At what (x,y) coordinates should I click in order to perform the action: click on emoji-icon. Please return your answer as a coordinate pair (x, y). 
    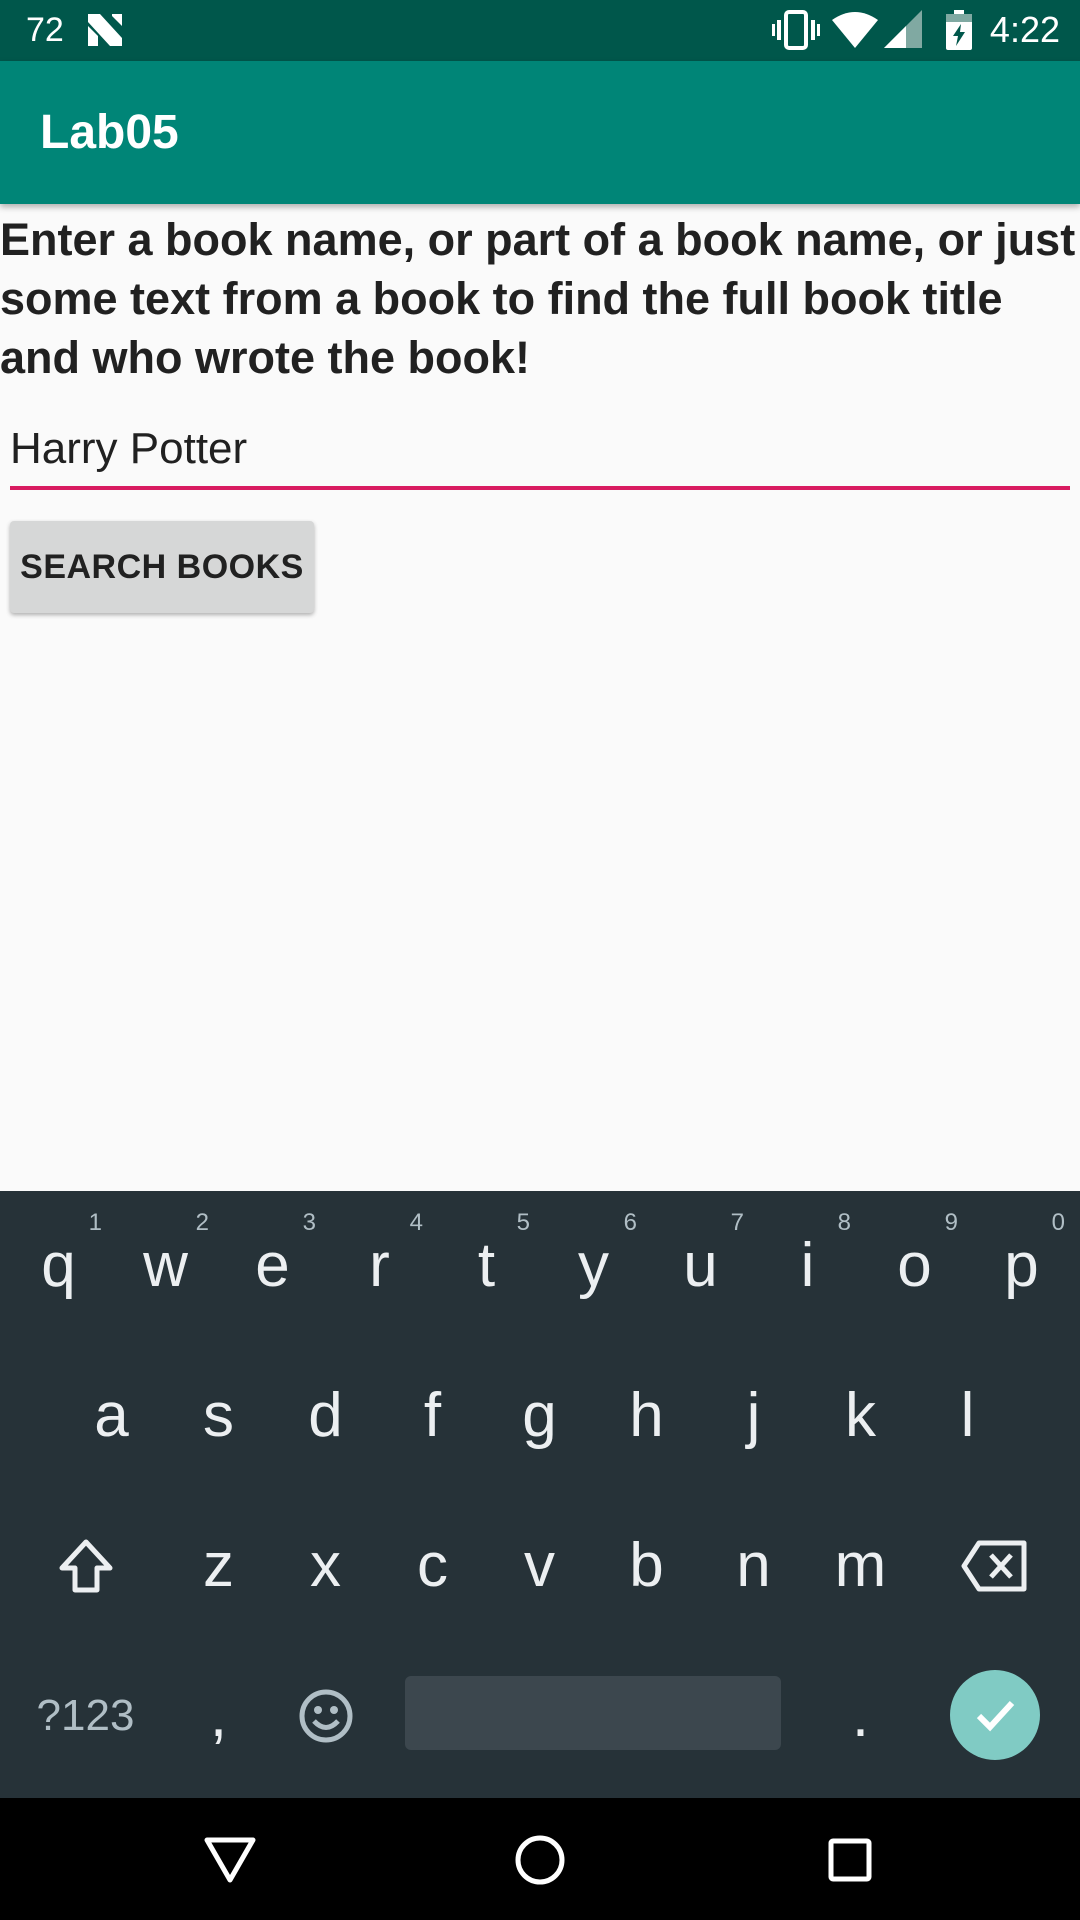
    Looking at the image, I should click on (325, 1716).